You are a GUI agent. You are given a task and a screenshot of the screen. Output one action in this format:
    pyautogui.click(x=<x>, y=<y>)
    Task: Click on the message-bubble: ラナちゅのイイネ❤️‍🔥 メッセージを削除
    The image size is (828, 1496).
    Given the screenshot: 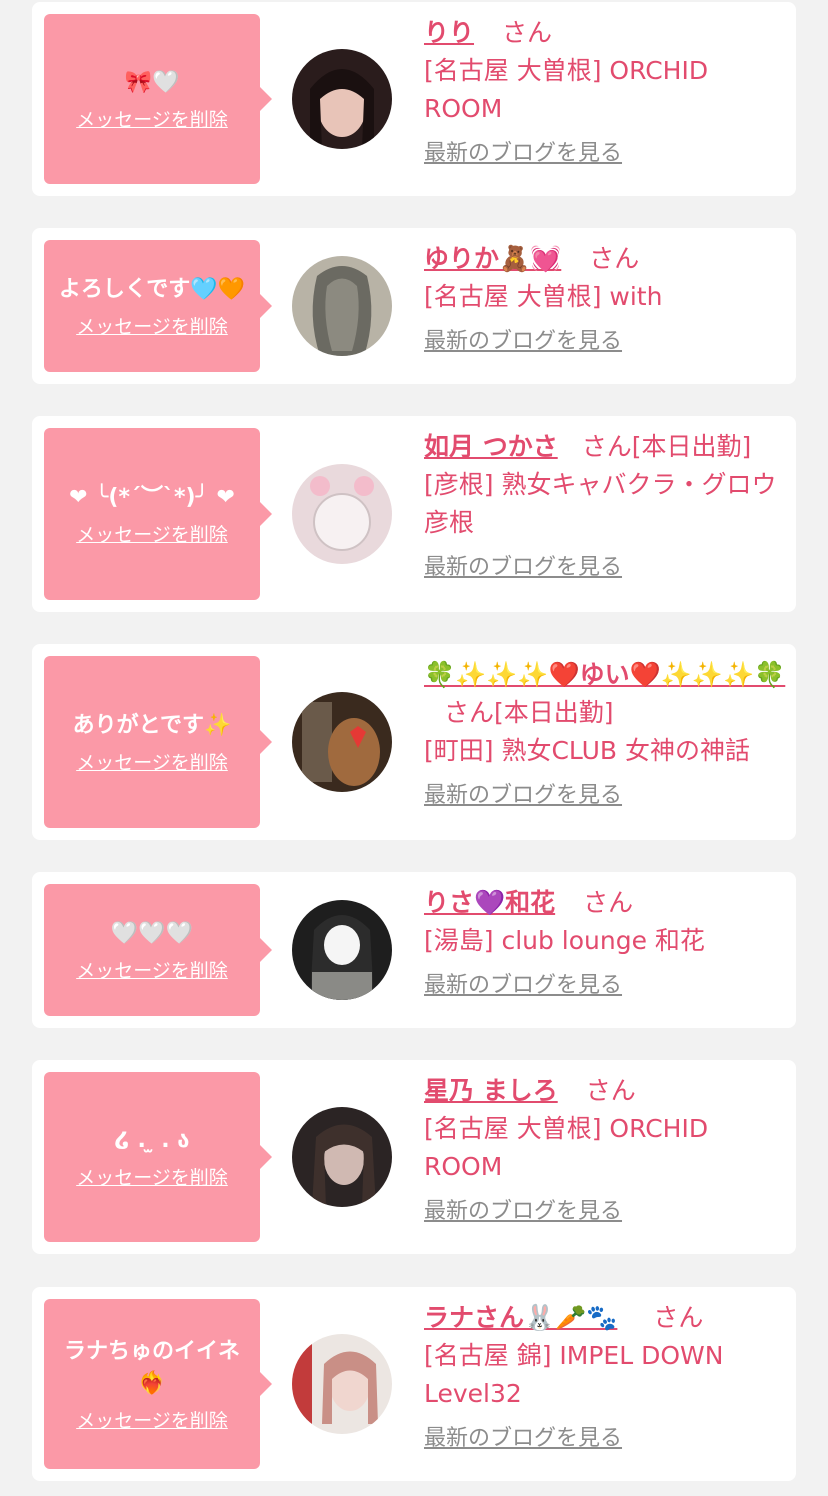 What is the action you would take?
    pyautogui.click(x=158, y=1384)
    